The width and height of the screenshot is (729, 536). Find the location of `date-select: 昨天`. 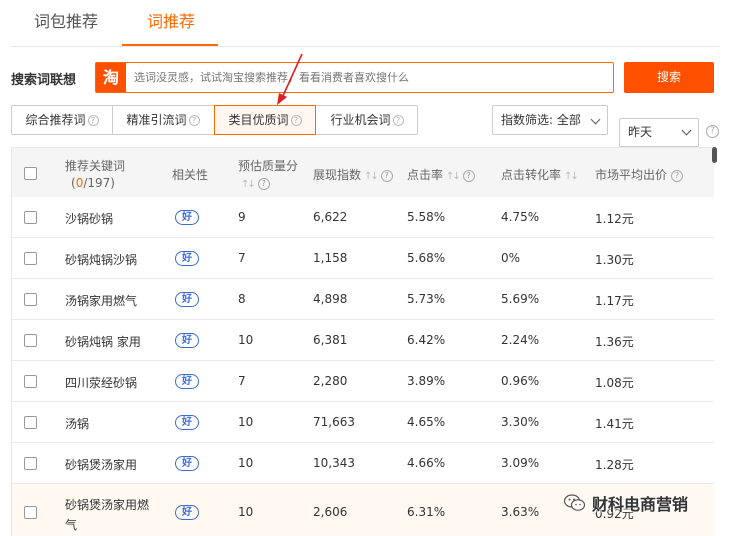

date-select: 昨天 is located at coordinates (659, 132).